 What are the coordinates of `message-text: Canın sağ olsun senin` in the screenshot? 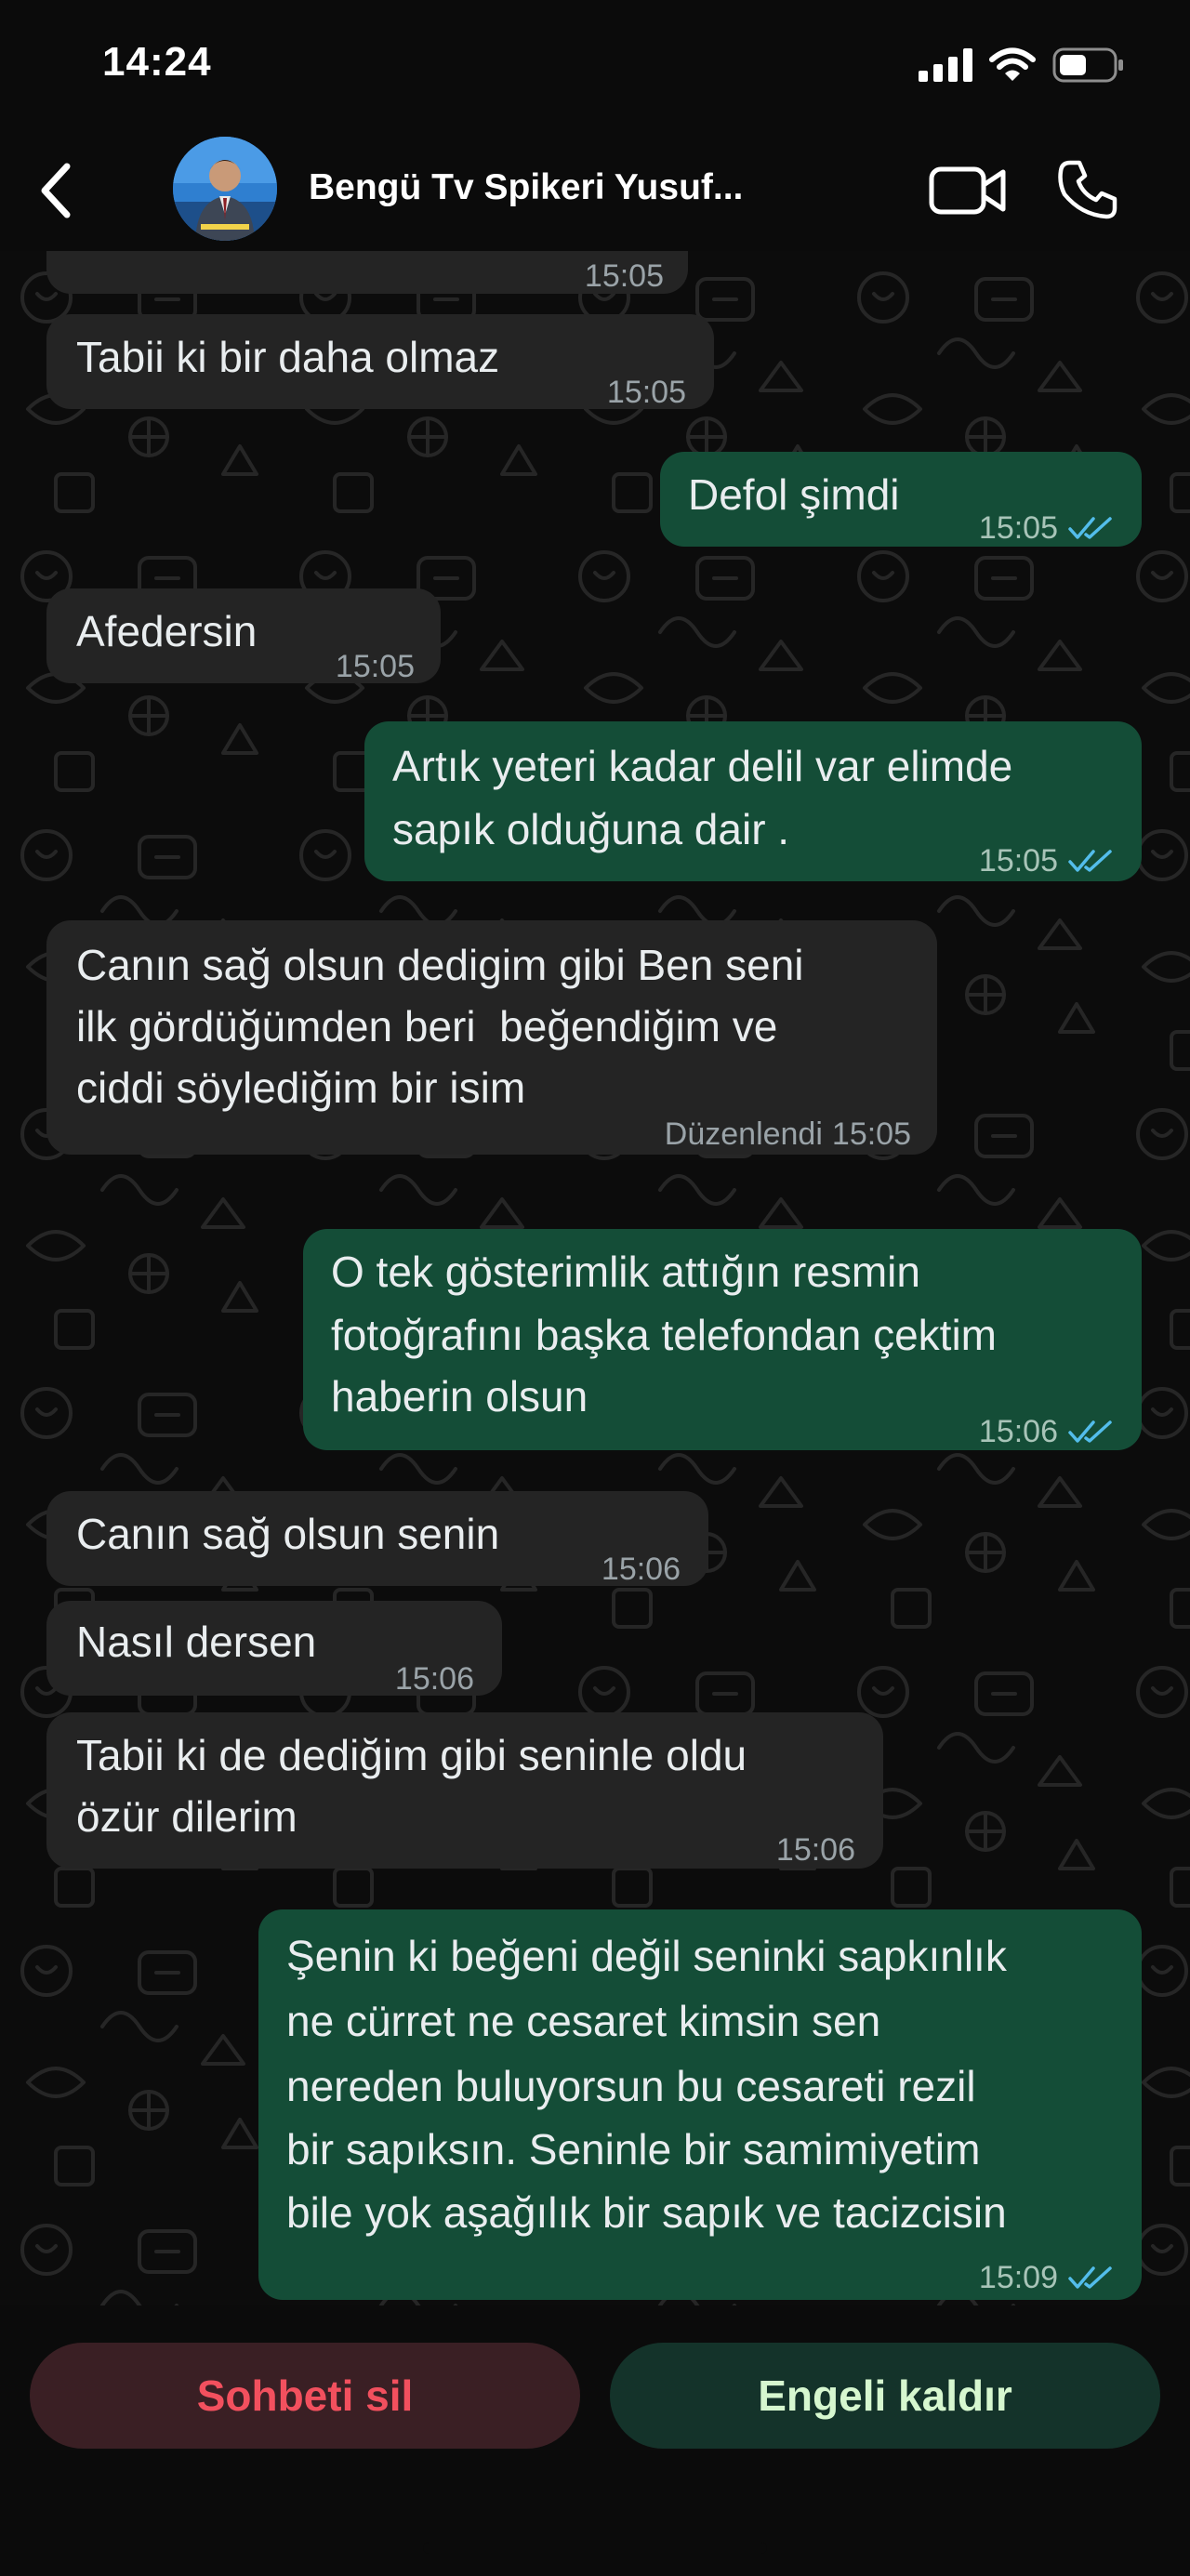 It's located at (288, 1534).